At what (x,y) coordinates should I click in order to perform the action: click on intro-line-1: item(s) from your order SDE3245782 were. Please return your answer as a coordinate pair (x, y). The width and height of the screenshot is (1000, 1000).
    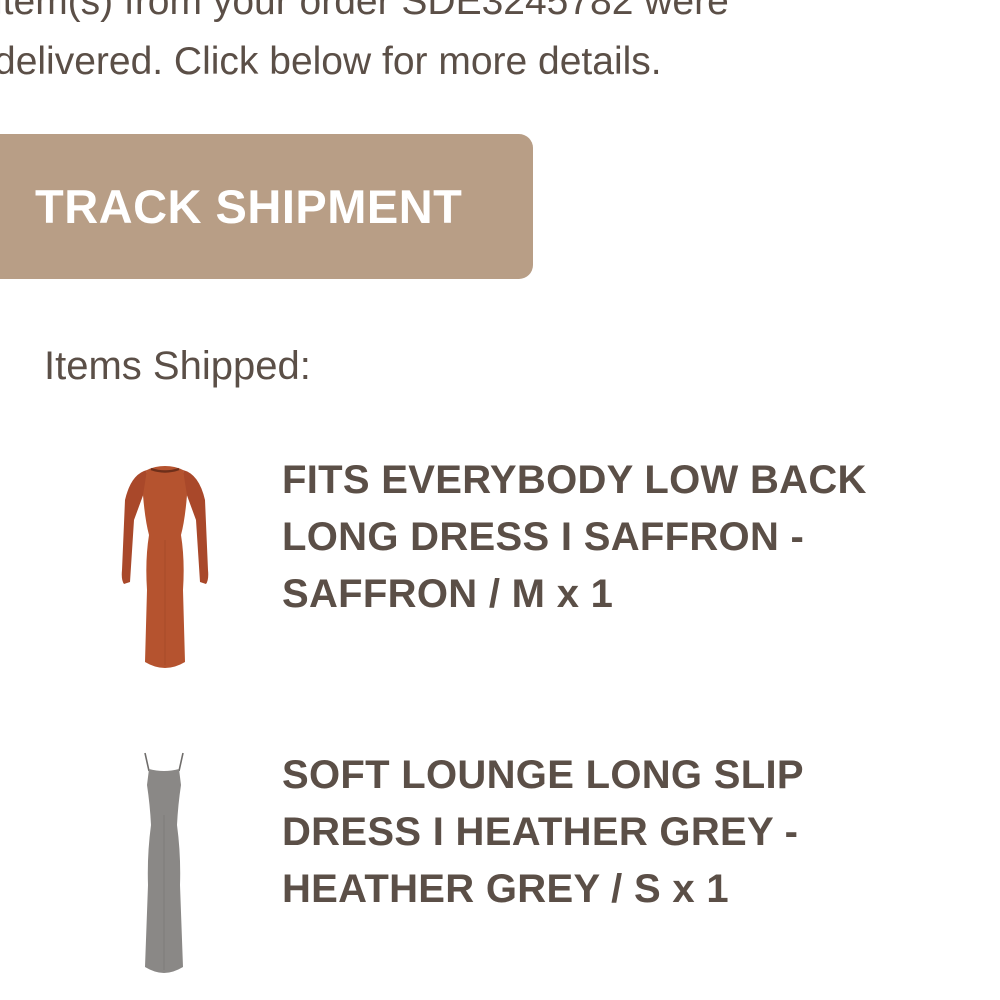
    Looking at the image, I should click on (364, 11).